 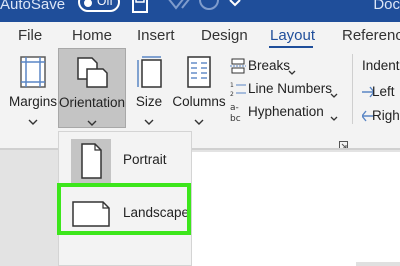 What do you see at coordinates (224, 35) in the screenshot?
I see `tab-design: Design` at bounding box center [224, 35].